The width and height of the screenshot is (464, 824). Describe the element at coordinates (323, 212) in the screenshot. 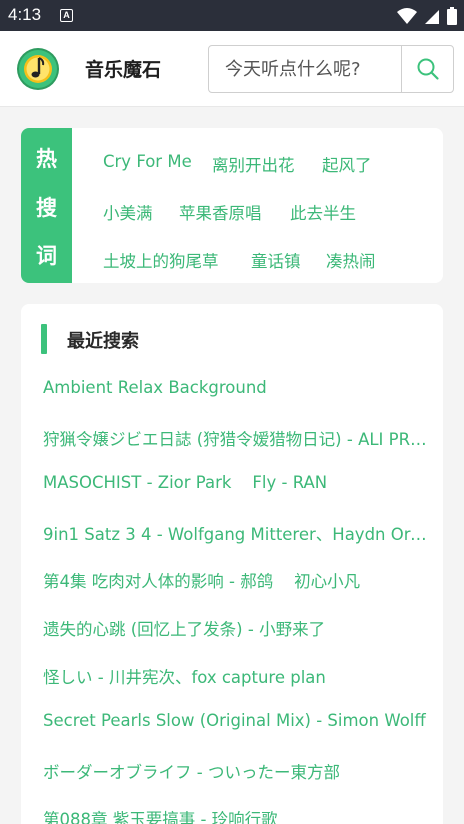

I see `hot-tag: 此去半生` at that location.